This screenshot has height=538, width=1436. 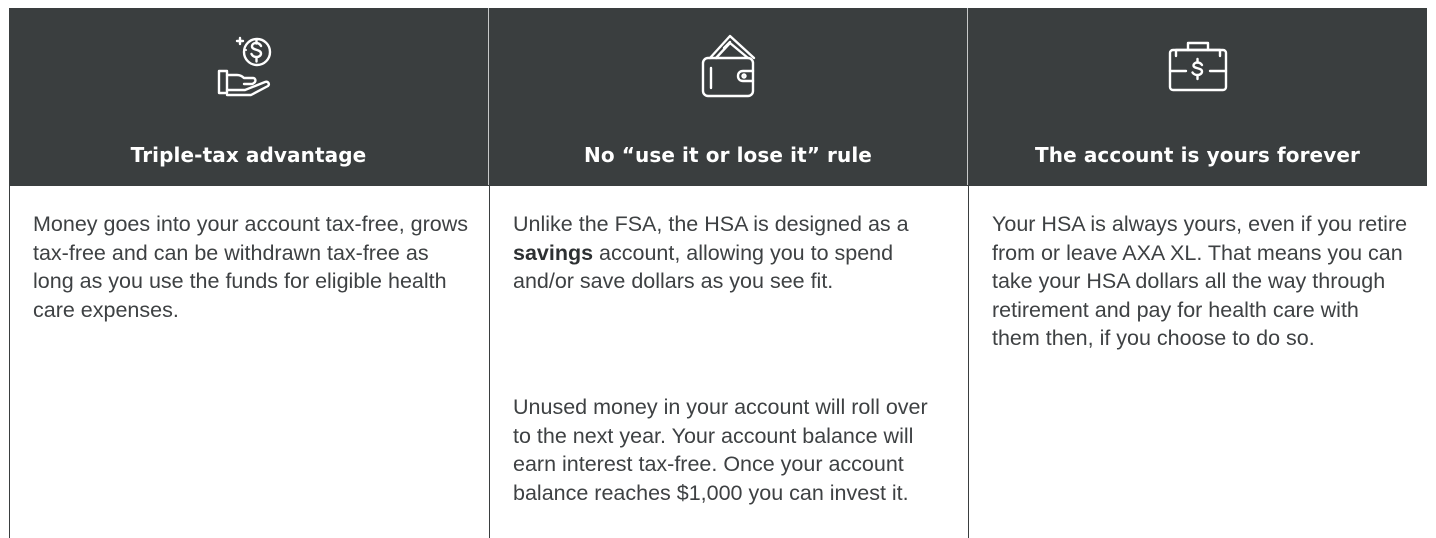 What do you see at coordinates (728, 66) in the screenshot?
I see `wallet-cash-icon` at bounding box center [728, 66].